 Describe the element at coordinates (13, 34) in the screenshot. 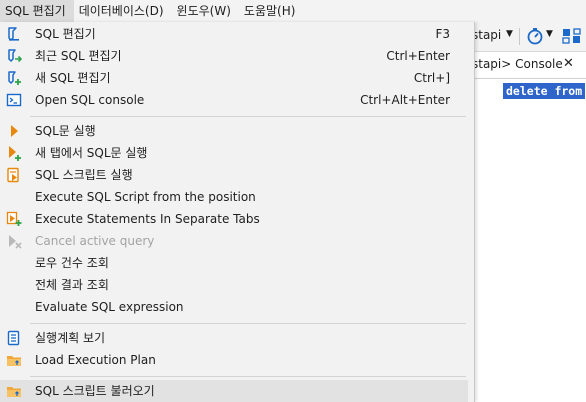

I see `sql-editor-icon` at that location.